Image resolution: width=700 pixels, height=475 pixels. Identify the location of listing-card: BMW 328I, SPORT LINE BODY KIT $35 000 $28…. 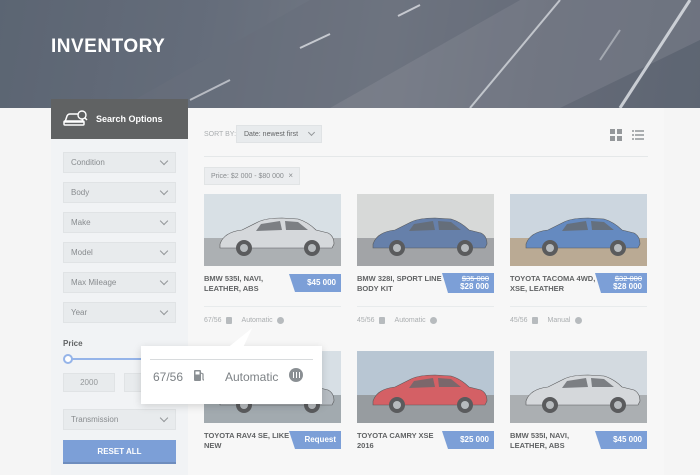
(425, 259).